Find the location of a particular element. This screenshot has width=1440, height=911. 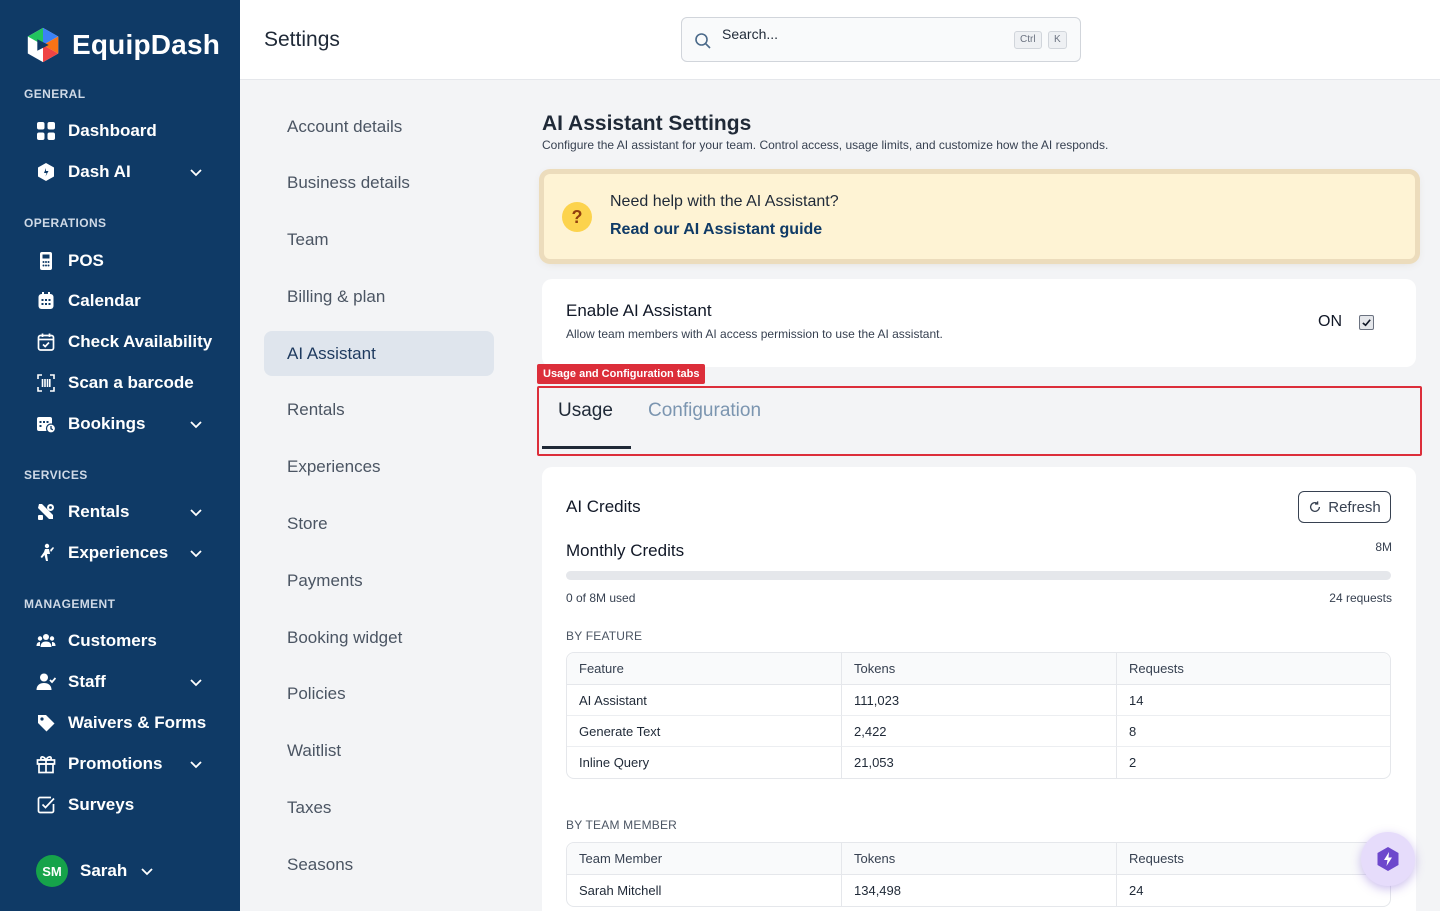

ai-bolt-hexagon-icon is located at coordinates (1388, 859).